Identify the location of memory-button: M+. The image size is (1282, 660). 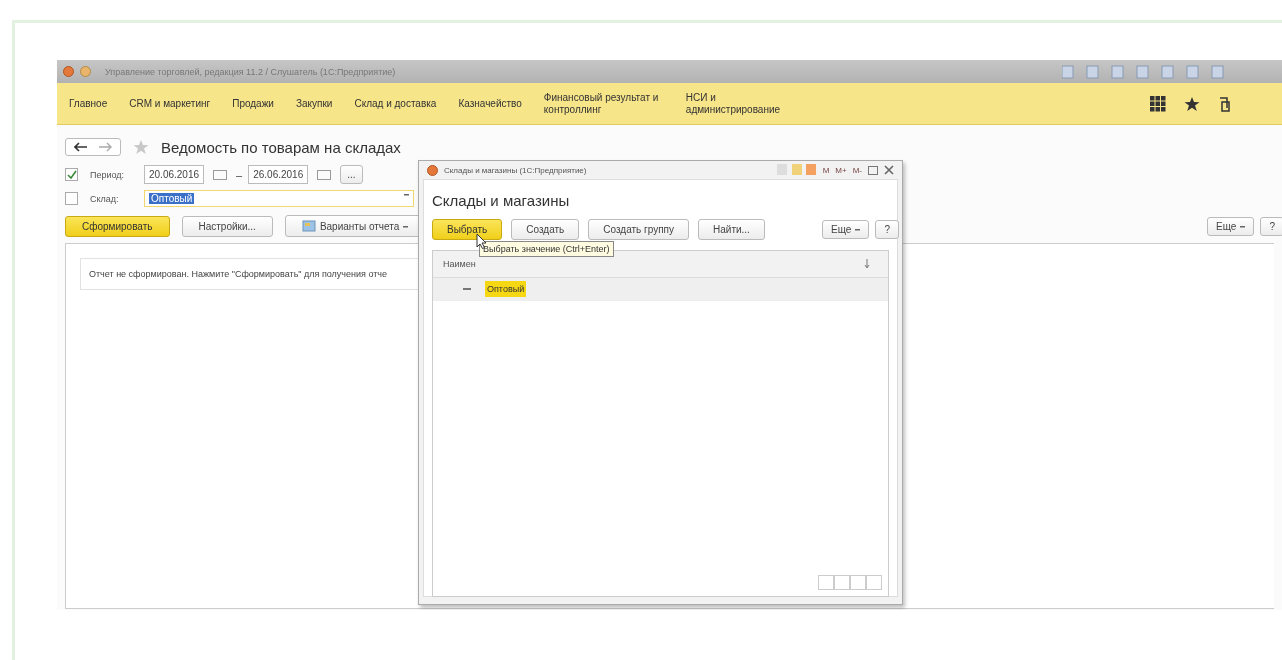
(841, 170).